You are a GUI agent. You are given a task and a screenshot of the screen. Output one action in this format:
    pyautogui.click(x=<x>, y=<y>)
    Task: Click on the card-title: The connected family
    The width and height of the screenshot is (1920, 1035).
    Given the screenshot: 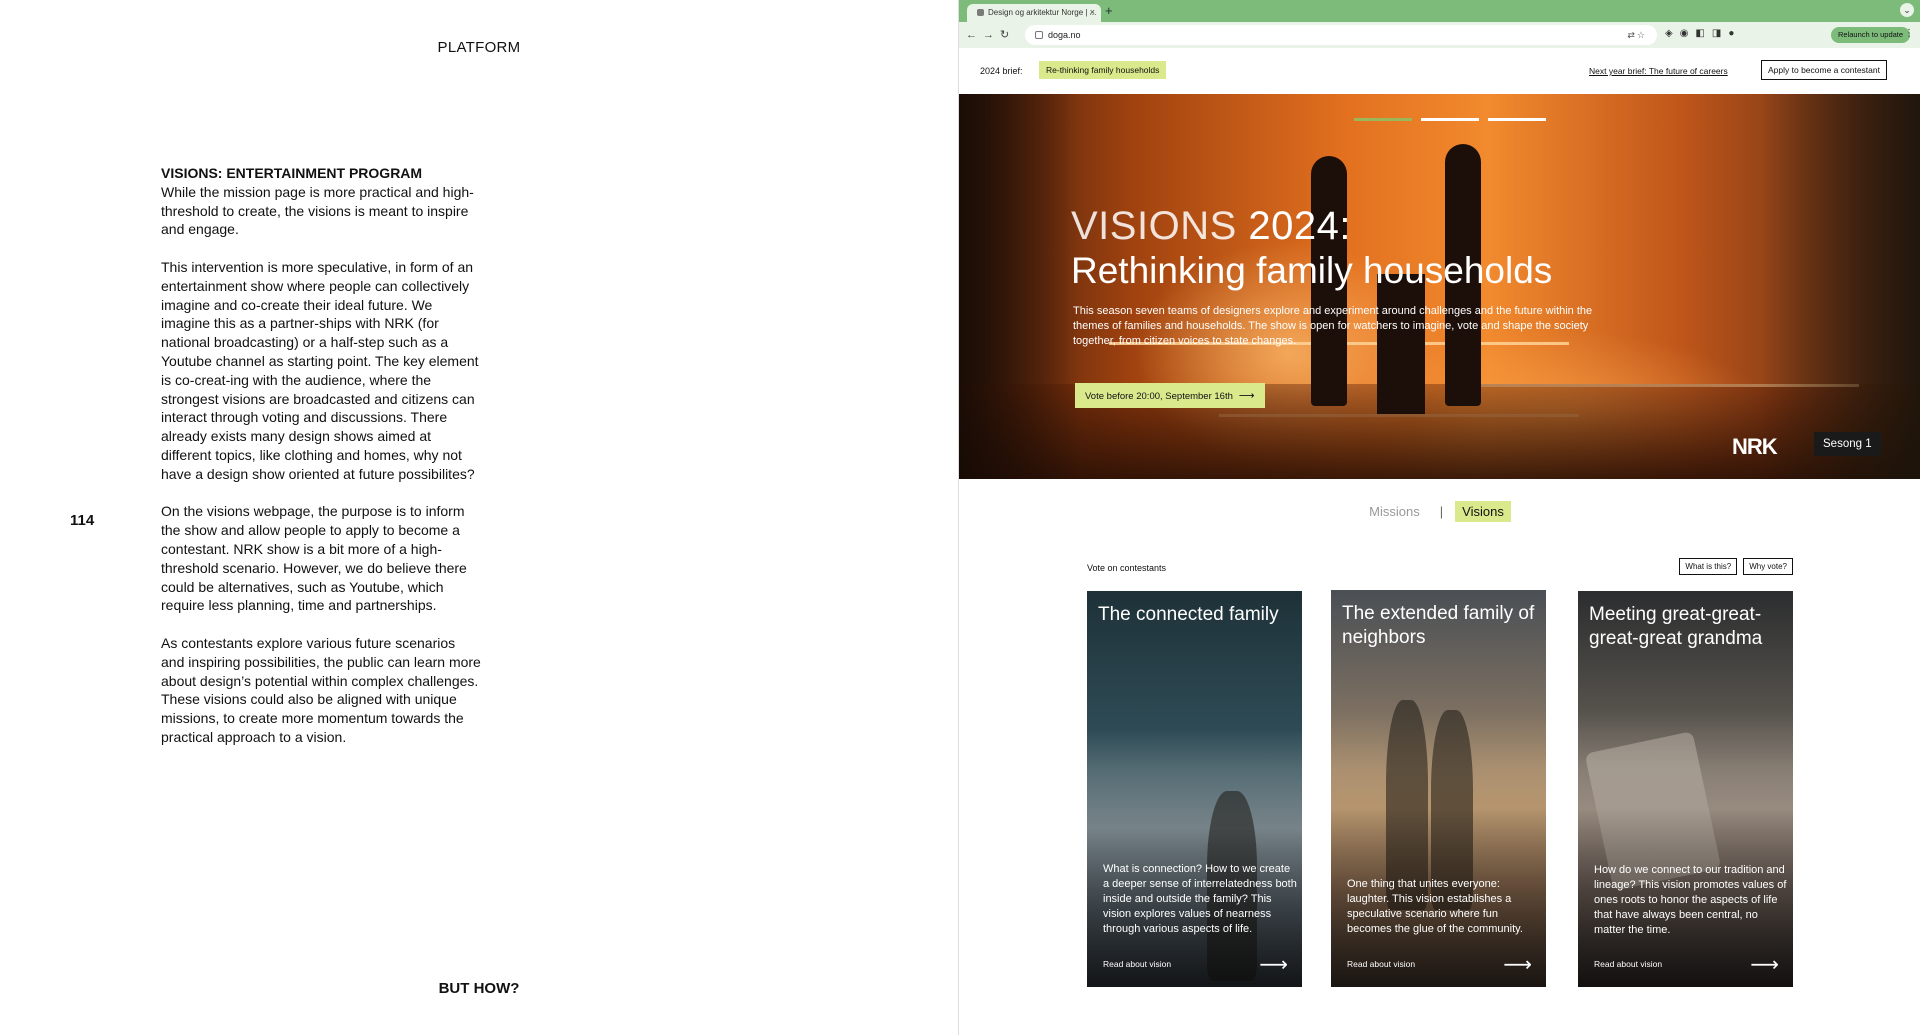 What is the action you would take?
    pyautogui.click(x=1188, y=614)
    